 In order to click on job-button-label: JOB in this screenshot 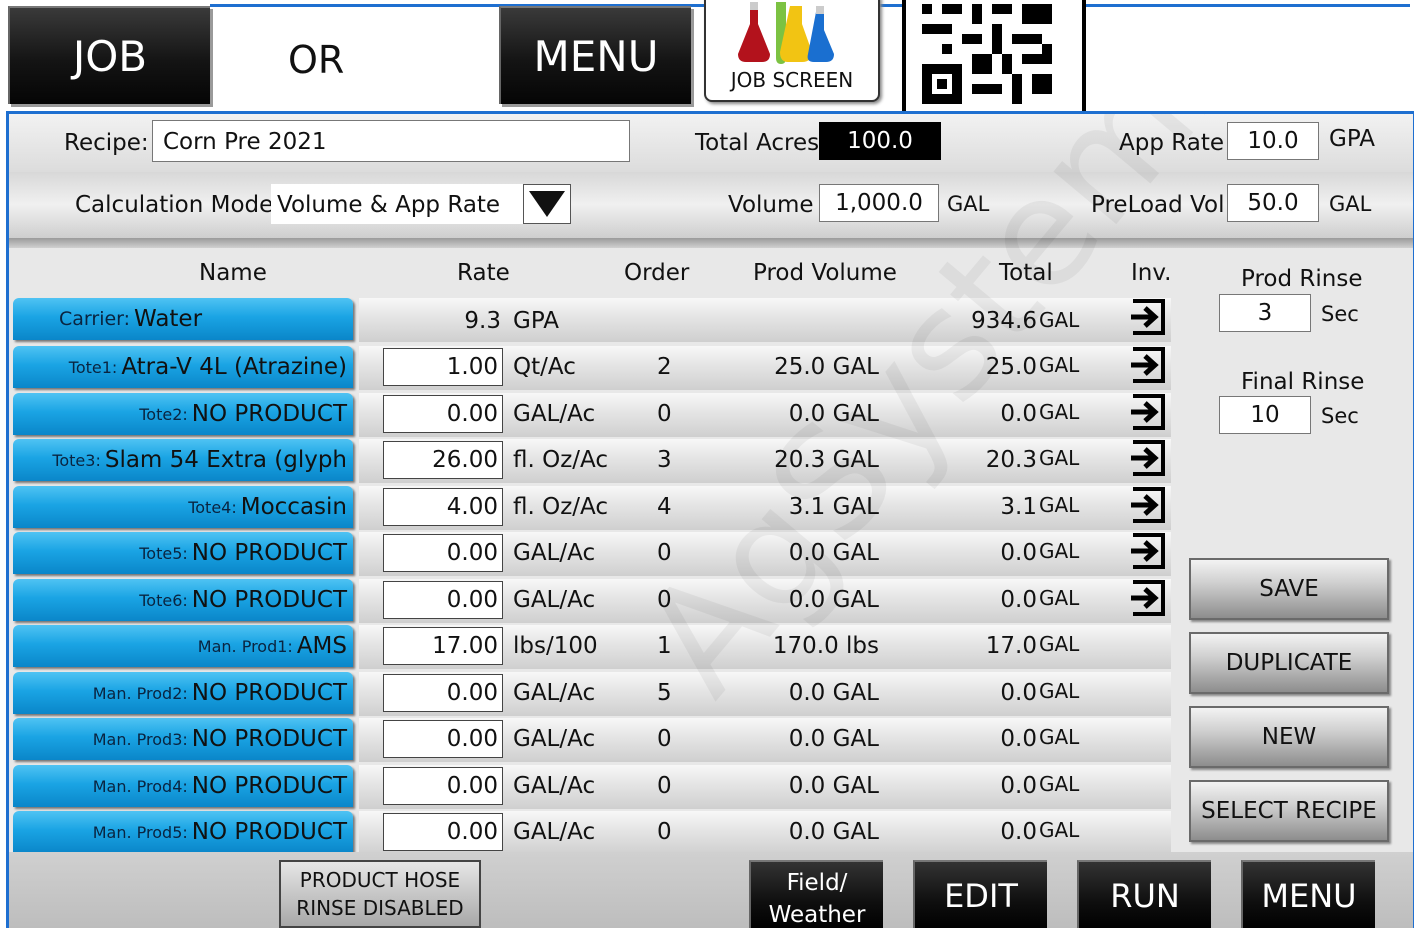, I will do `click(110, 56)`.